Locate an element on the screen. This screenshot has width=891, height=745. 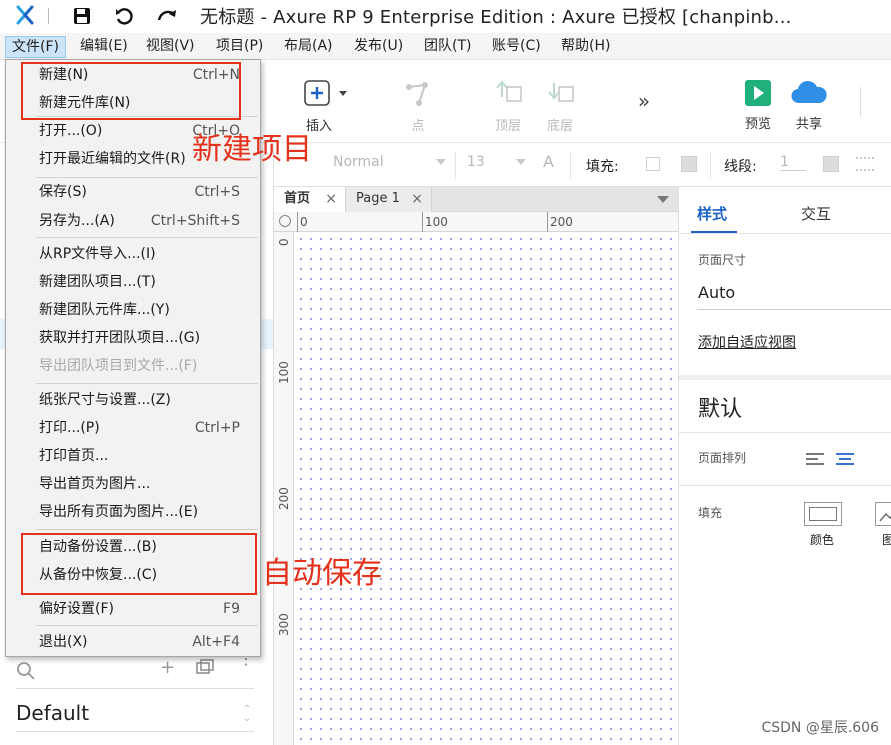
horizontal-ruler: 0 100 200 is located at coordinates (476, 222).